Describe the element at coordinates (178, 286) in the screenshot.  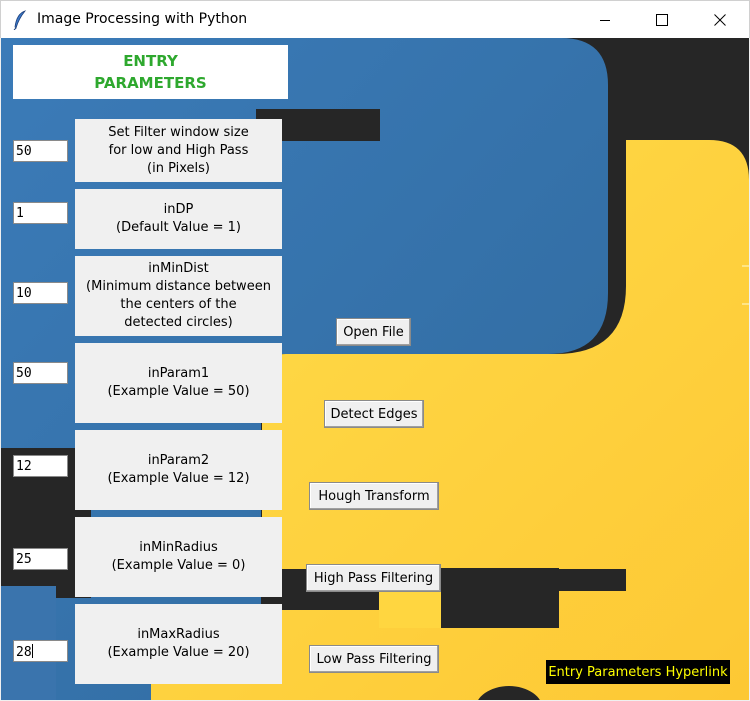
I see `inmindist-label-line2: (Minimum distance between` at that location.